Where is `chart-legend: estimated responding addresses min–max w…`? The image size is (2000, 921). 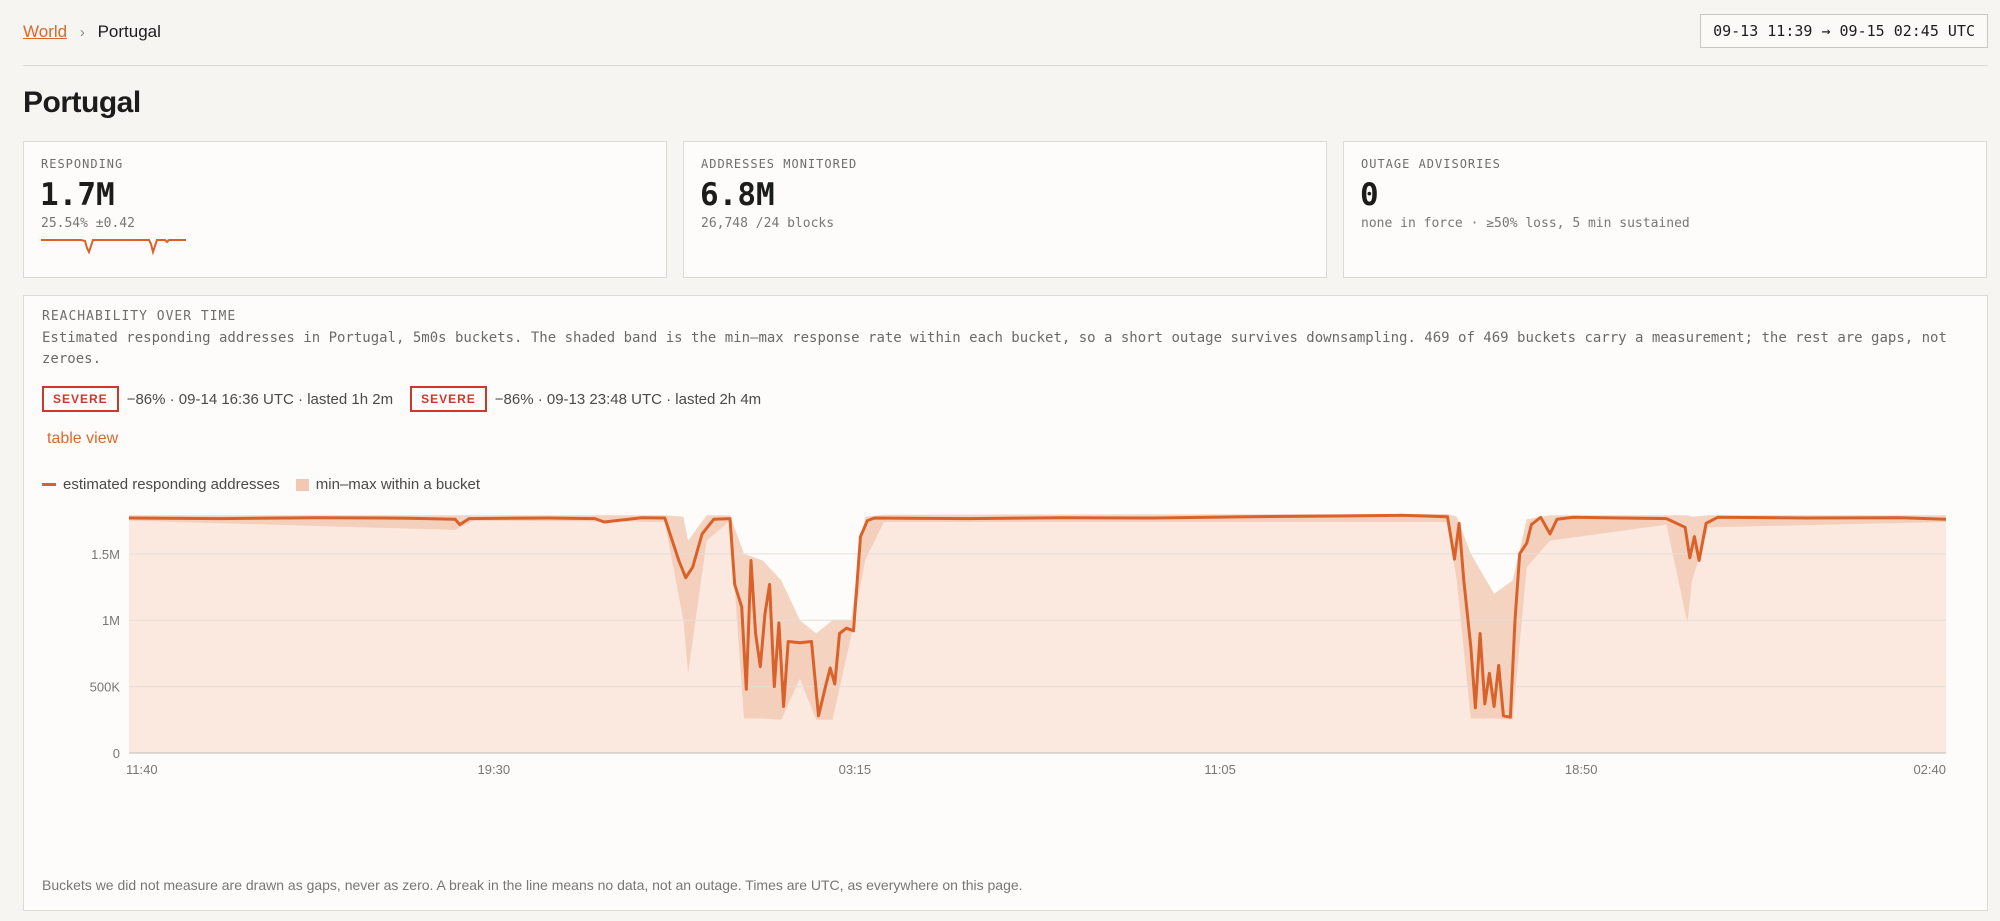 chart-legend: estimated responding addresses min–max w… is located at coordinates (261, 484).